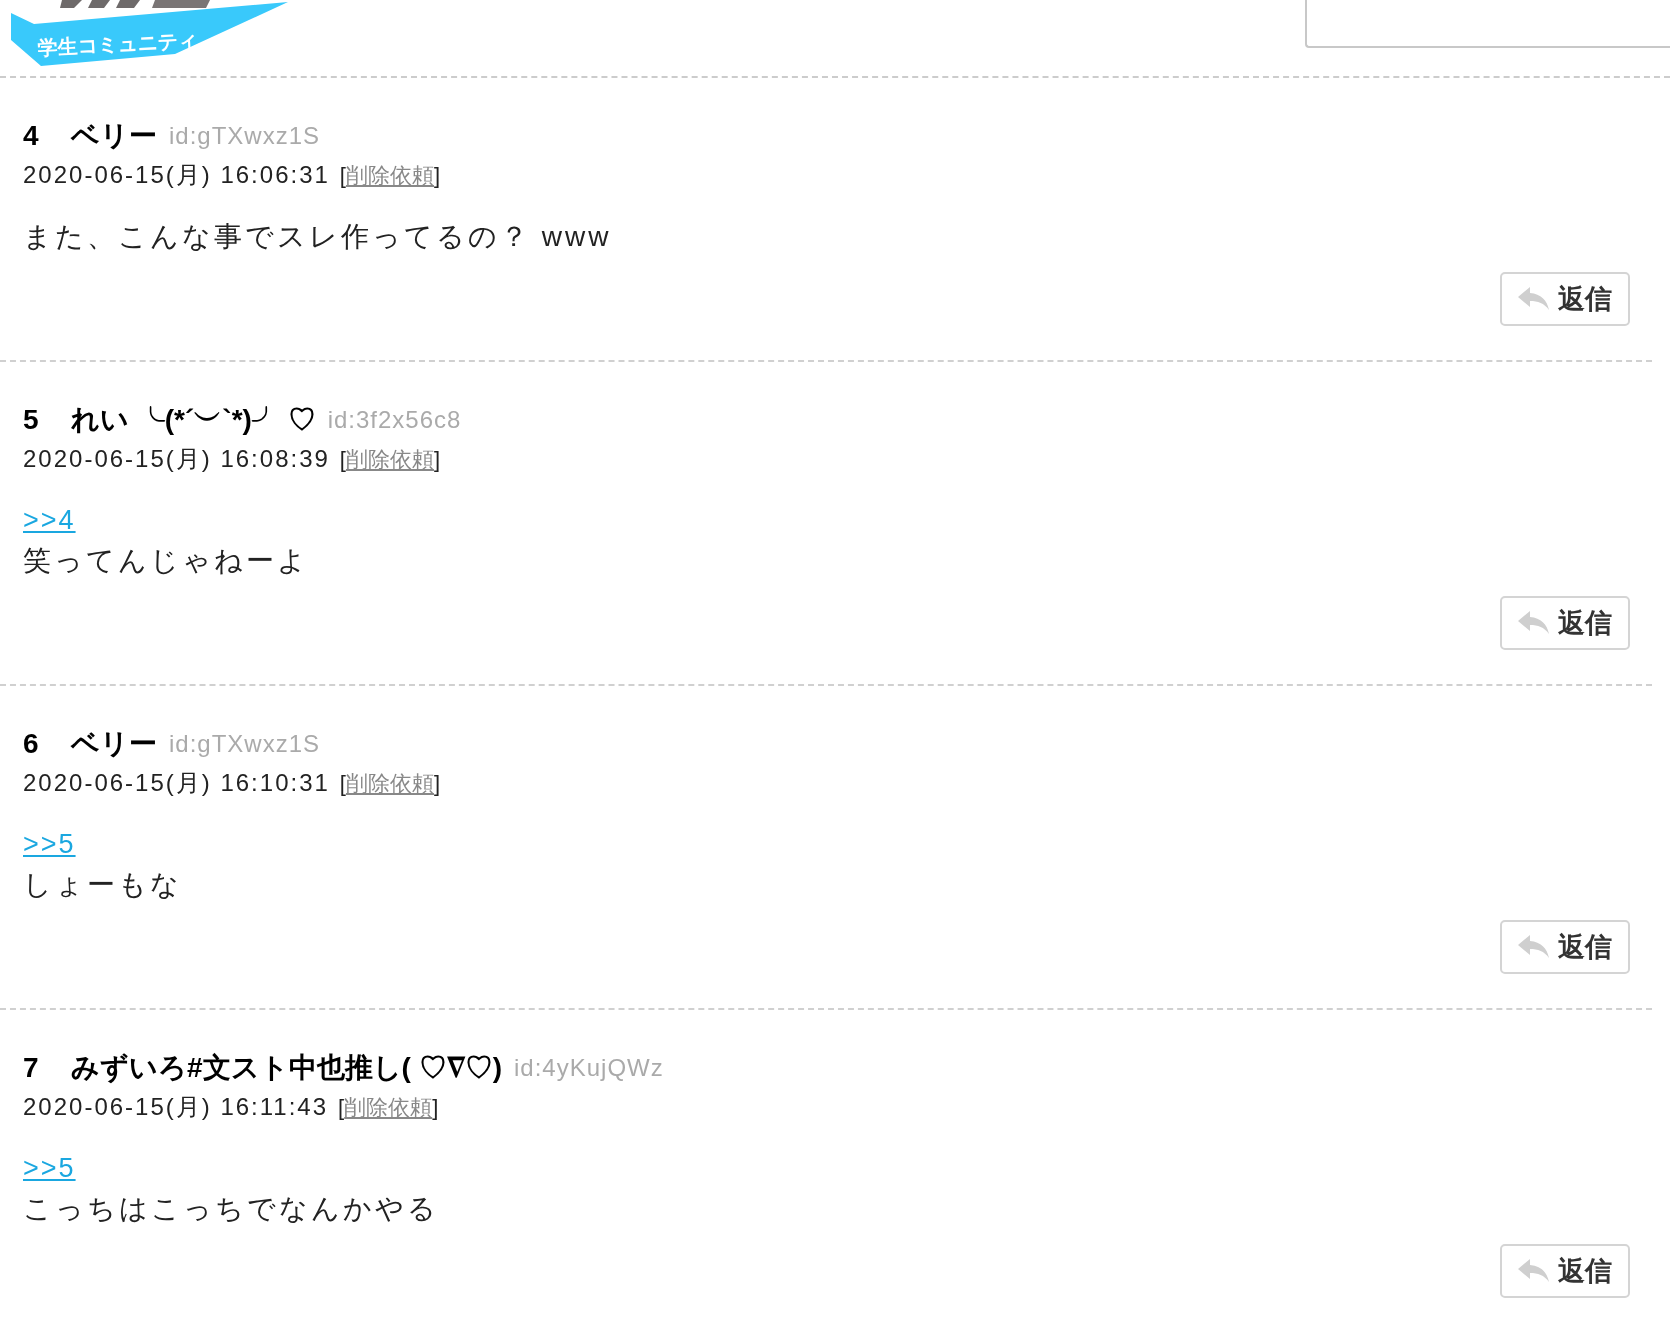 The width and height of the screenshot is (1670, 1341). I want to click on post-datetime: 2020-06-15(月) 16:06:31, so click(176, 175).